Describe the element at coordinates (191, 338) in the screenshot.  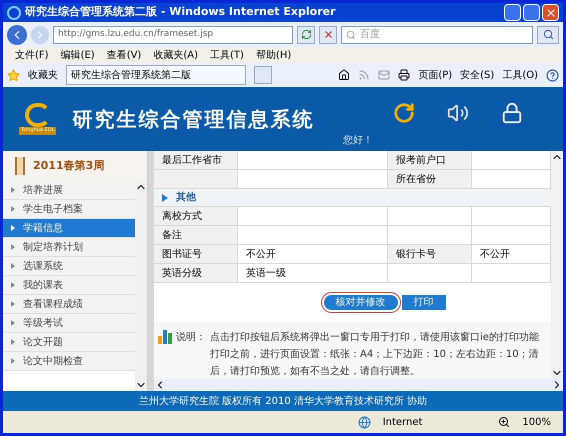
I see `note-title: 说明：` at that location.